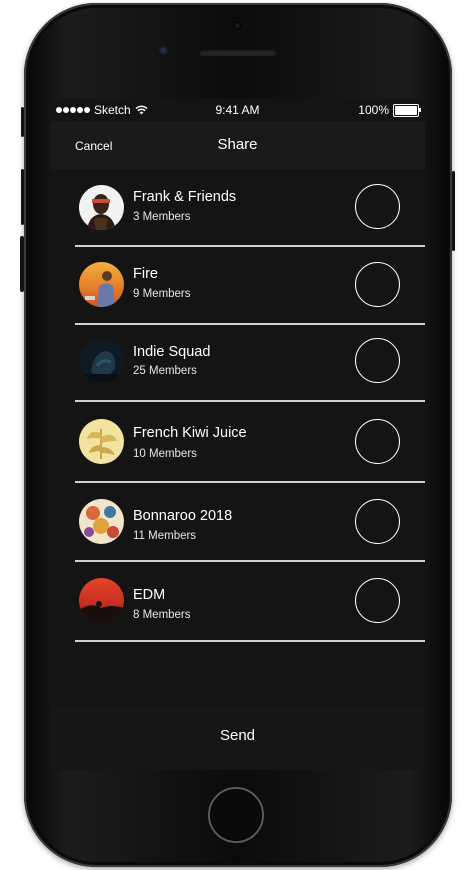  What do you see at coordinates (149, 595) in the screenshot?
I see `group-name: EDM` at bounding box center [149, 595].